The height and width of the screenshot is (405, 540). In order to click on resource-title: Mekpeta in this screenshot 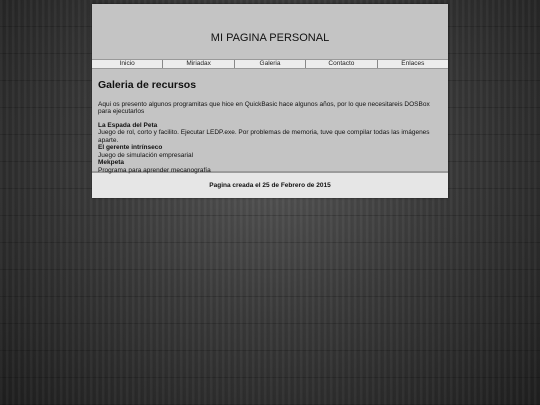, I will do `click(270, 163)`.